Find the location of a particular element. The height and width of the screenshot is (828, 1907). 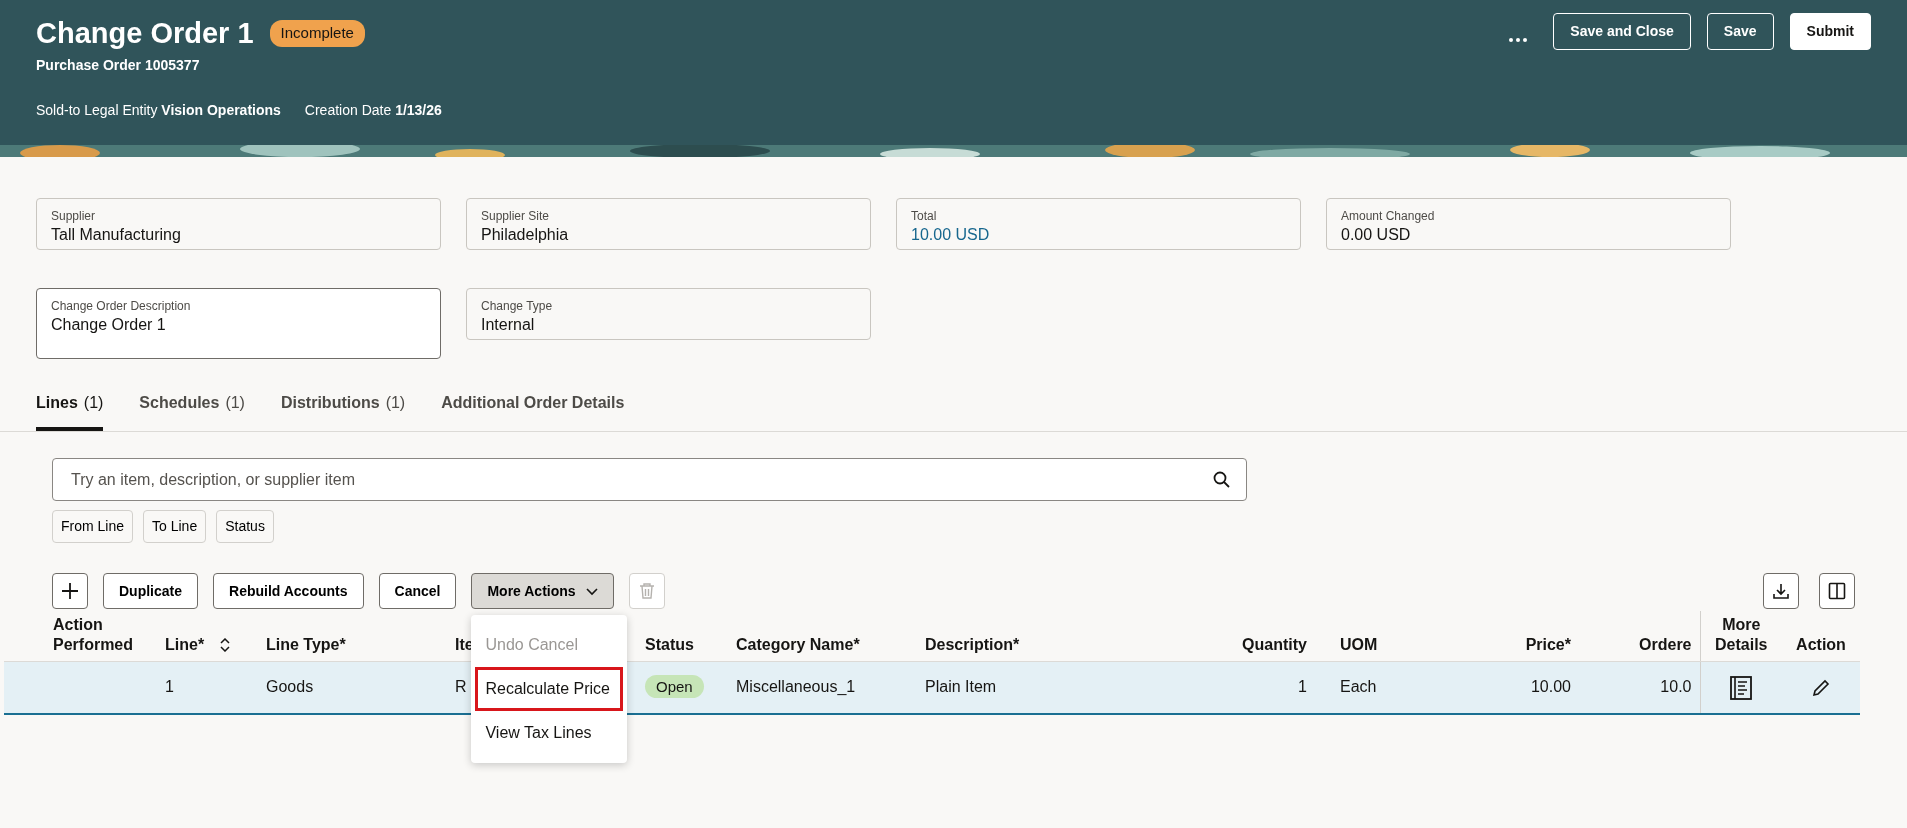

menu-item: Recalculate Price is located at coordinates (549, 689).